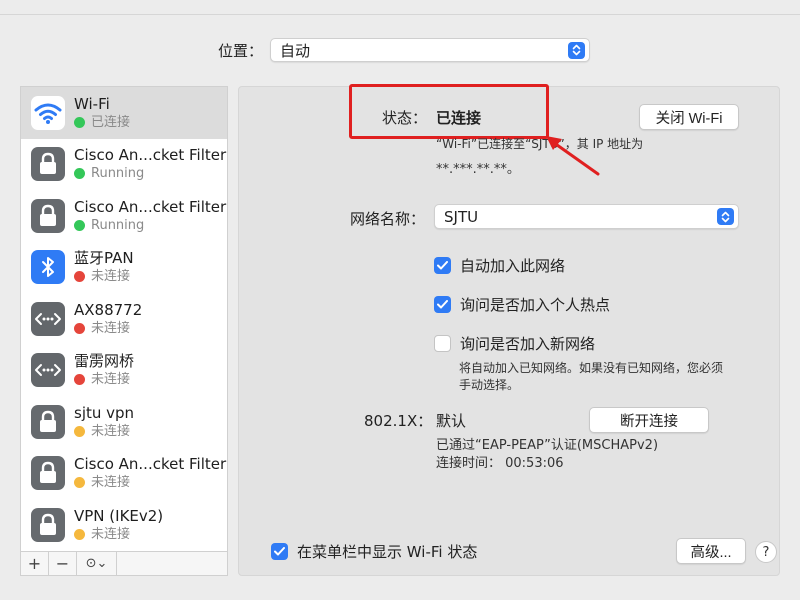 The height and width of the screenshot is (600, 800). I want to click on service-name: 雷雳网桥, so click(104, 361).